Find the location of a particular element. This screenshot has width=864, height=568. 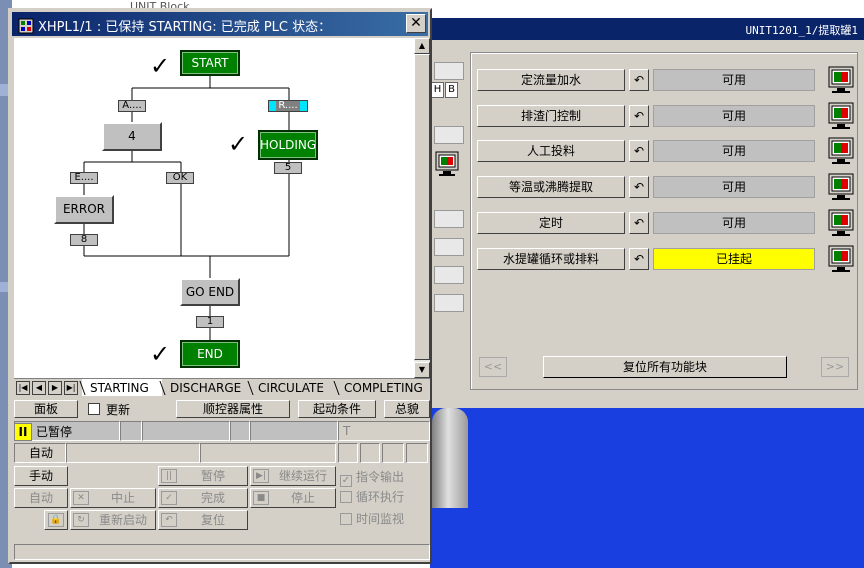

sfc-transition-1: 1 is located at coordinates (210, 322).